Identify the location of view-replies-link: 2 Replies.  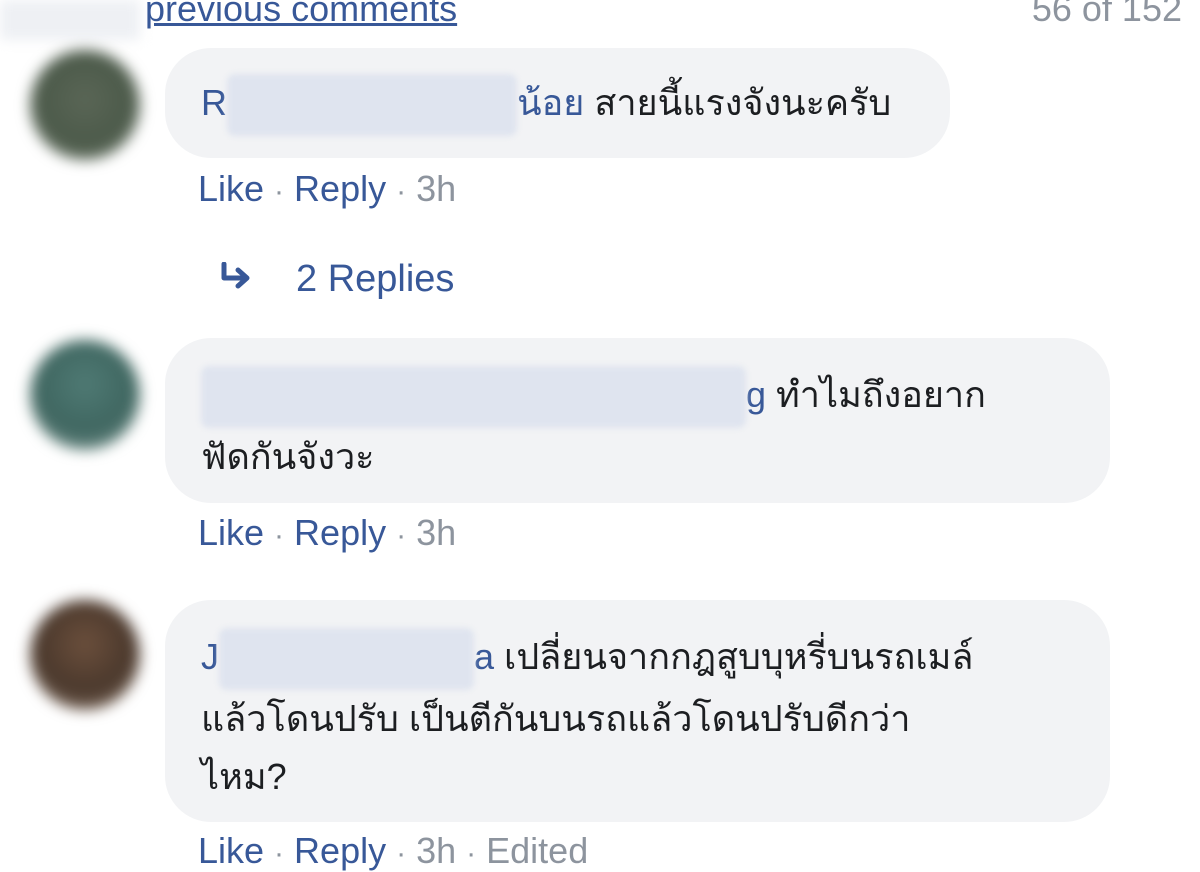
(336, 280).